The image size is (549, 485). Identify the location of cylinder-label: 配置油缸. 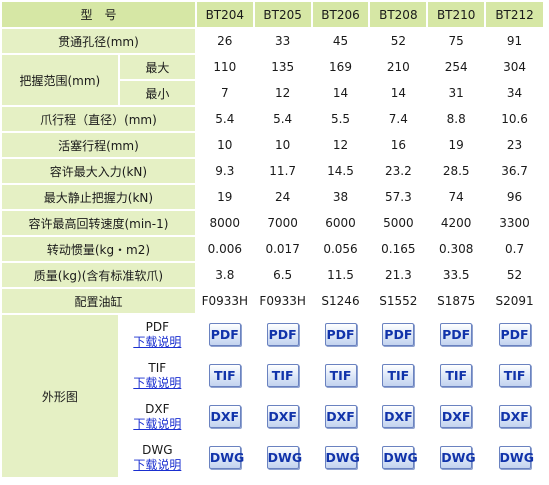
(98, 301).